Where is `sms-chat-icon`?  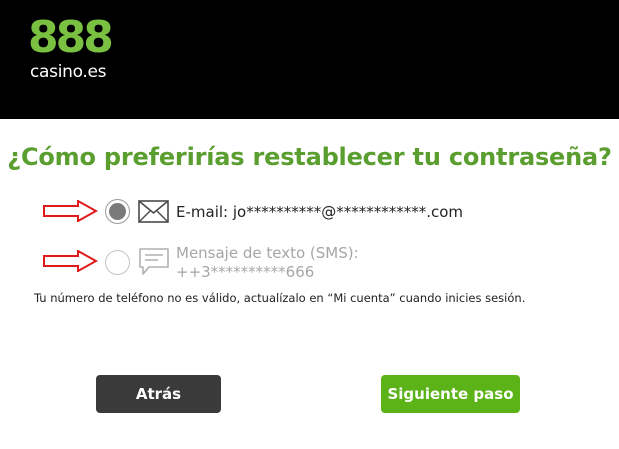
sms-chat-icon is located at coordinates (154, 261).